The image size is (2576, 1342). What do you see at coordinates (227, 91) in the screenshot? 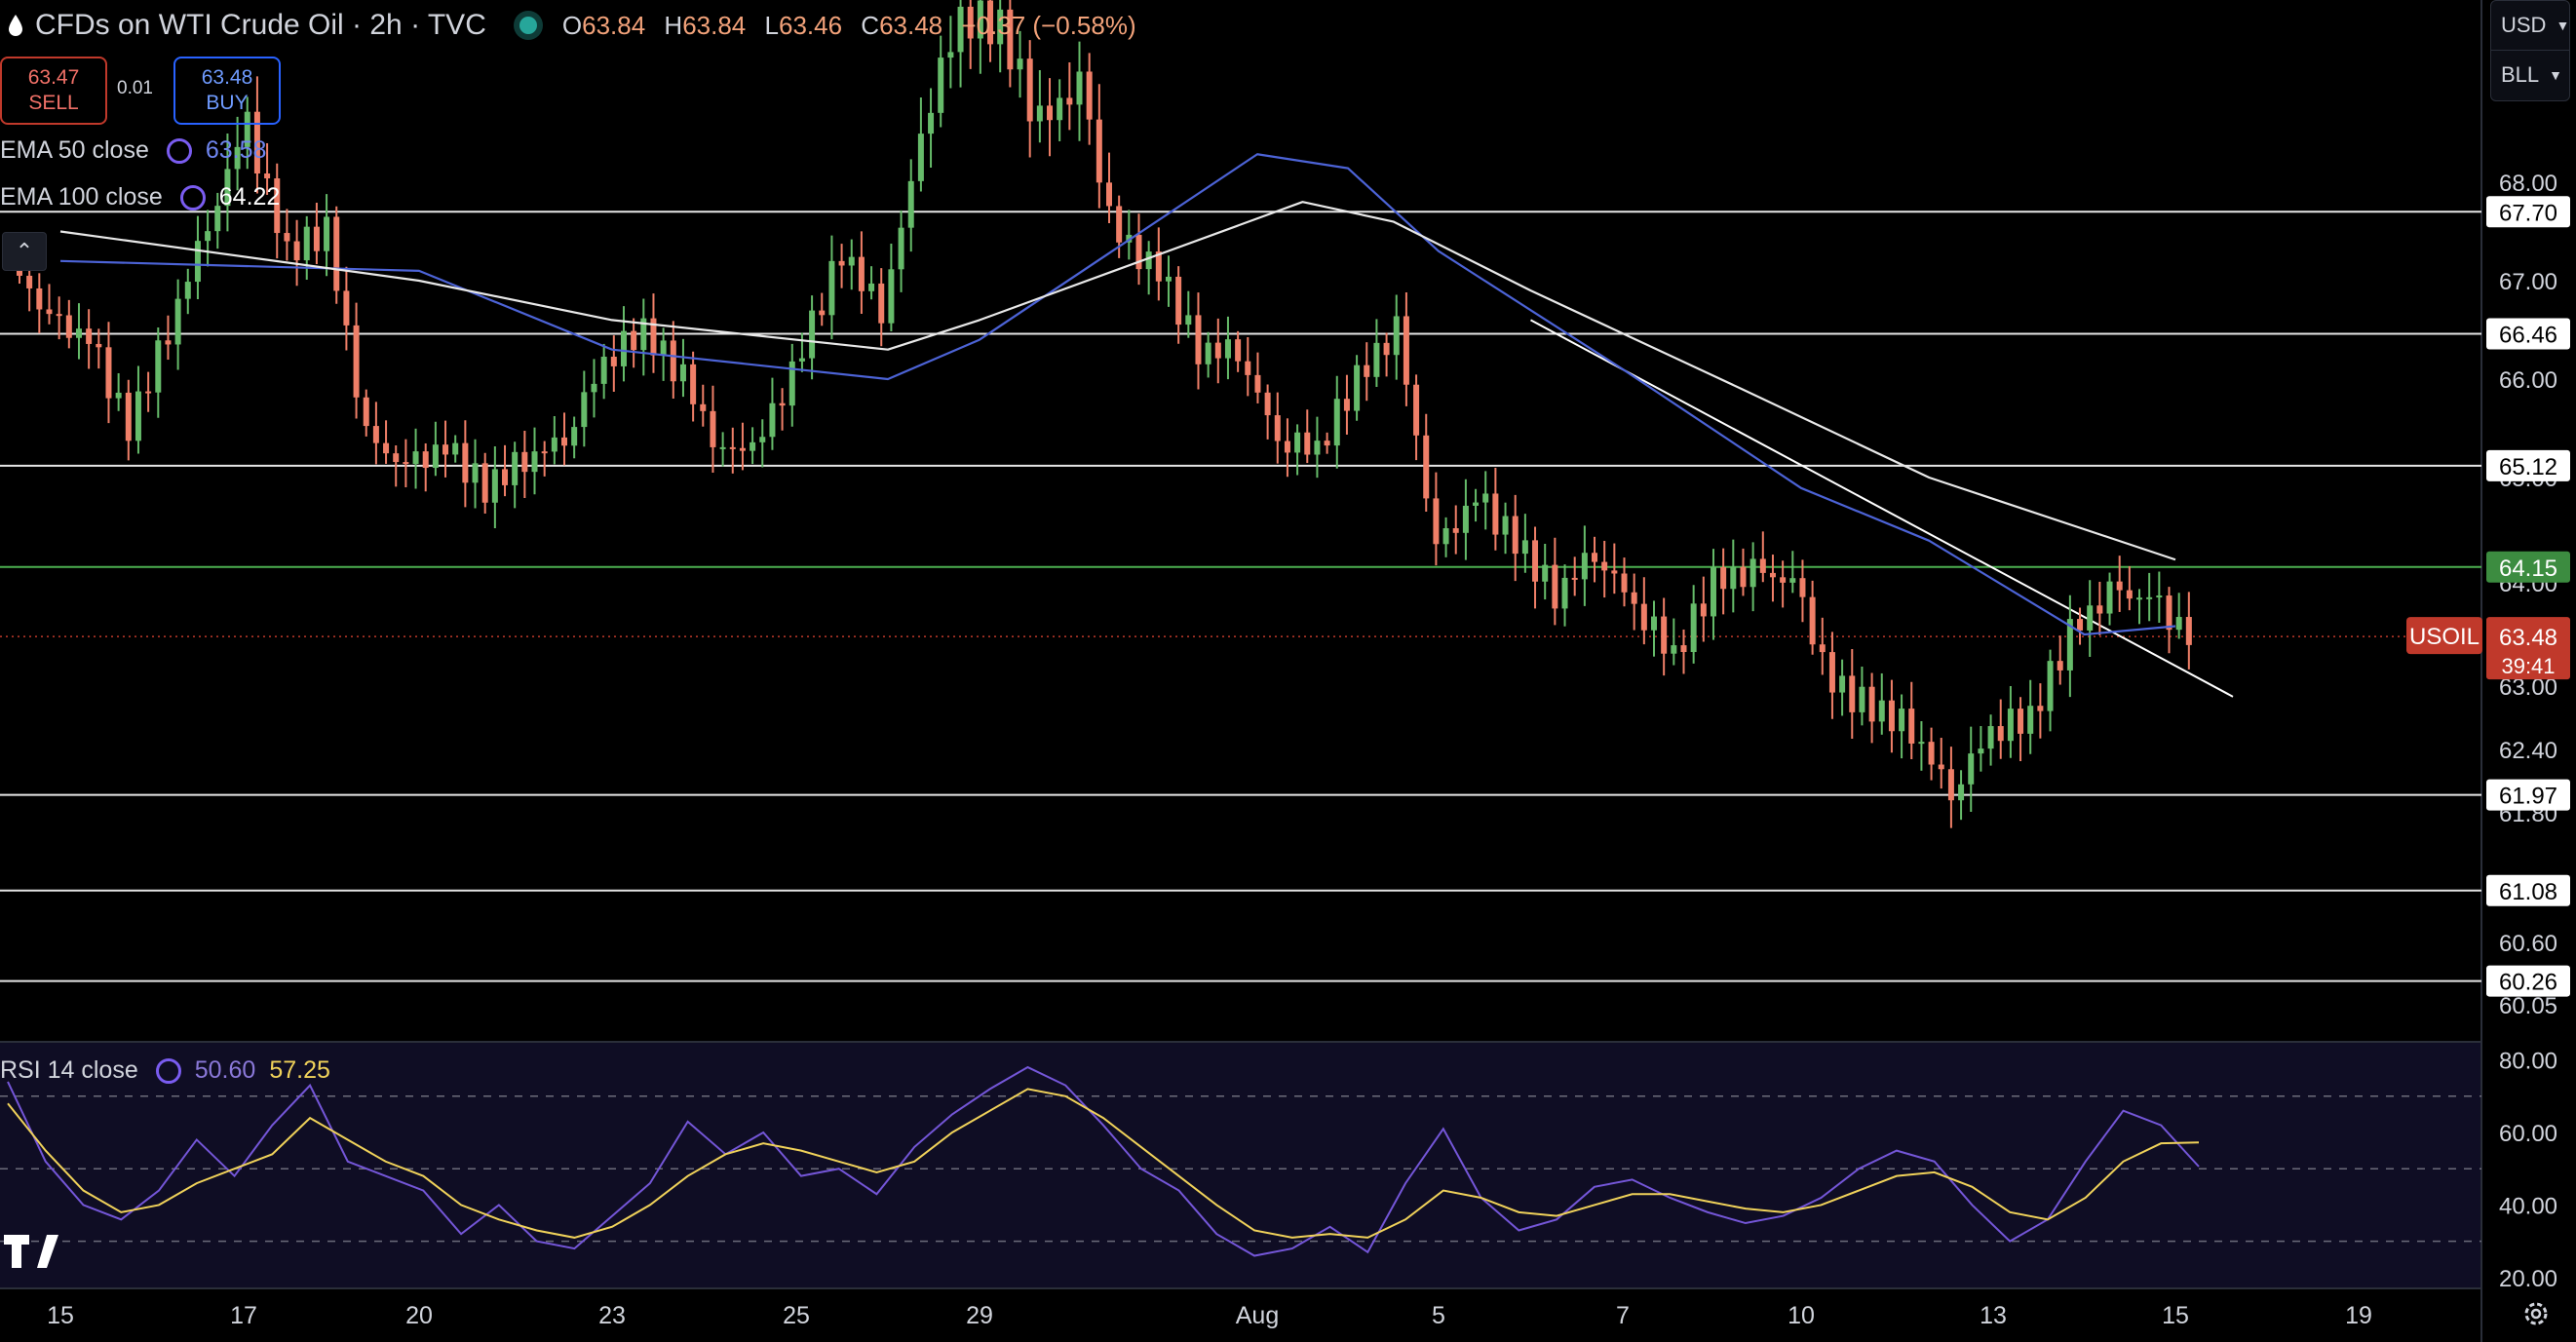
I see `buy-button: 63.48 BUY` at bounding box center [227, 91].